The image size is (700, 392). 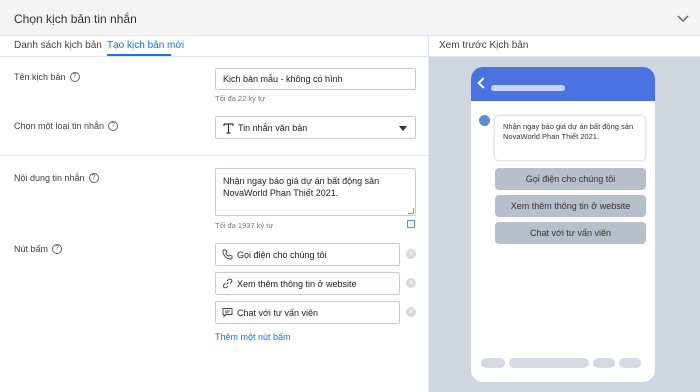 What do you see at coordinates (40, 77) in the screenshot?
I see `script-name-label-text: Tên kịch bản` at bounding box center [40, 77].